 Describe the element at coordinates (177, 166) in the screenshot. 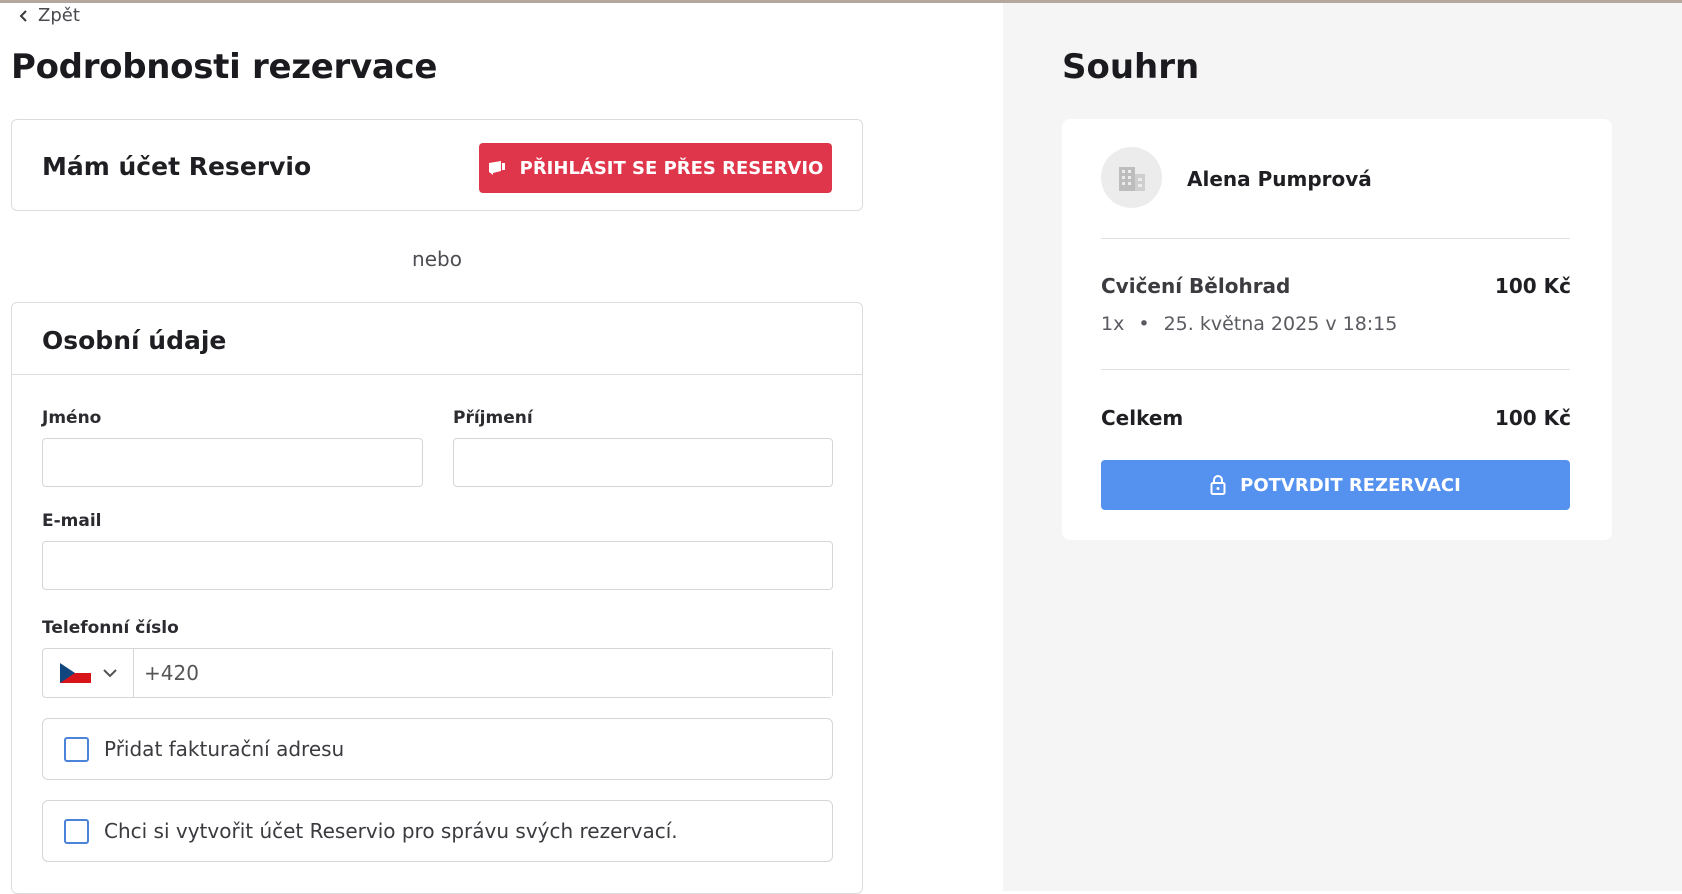

I see `login-card-title: Mám účet Reservio` at that location.